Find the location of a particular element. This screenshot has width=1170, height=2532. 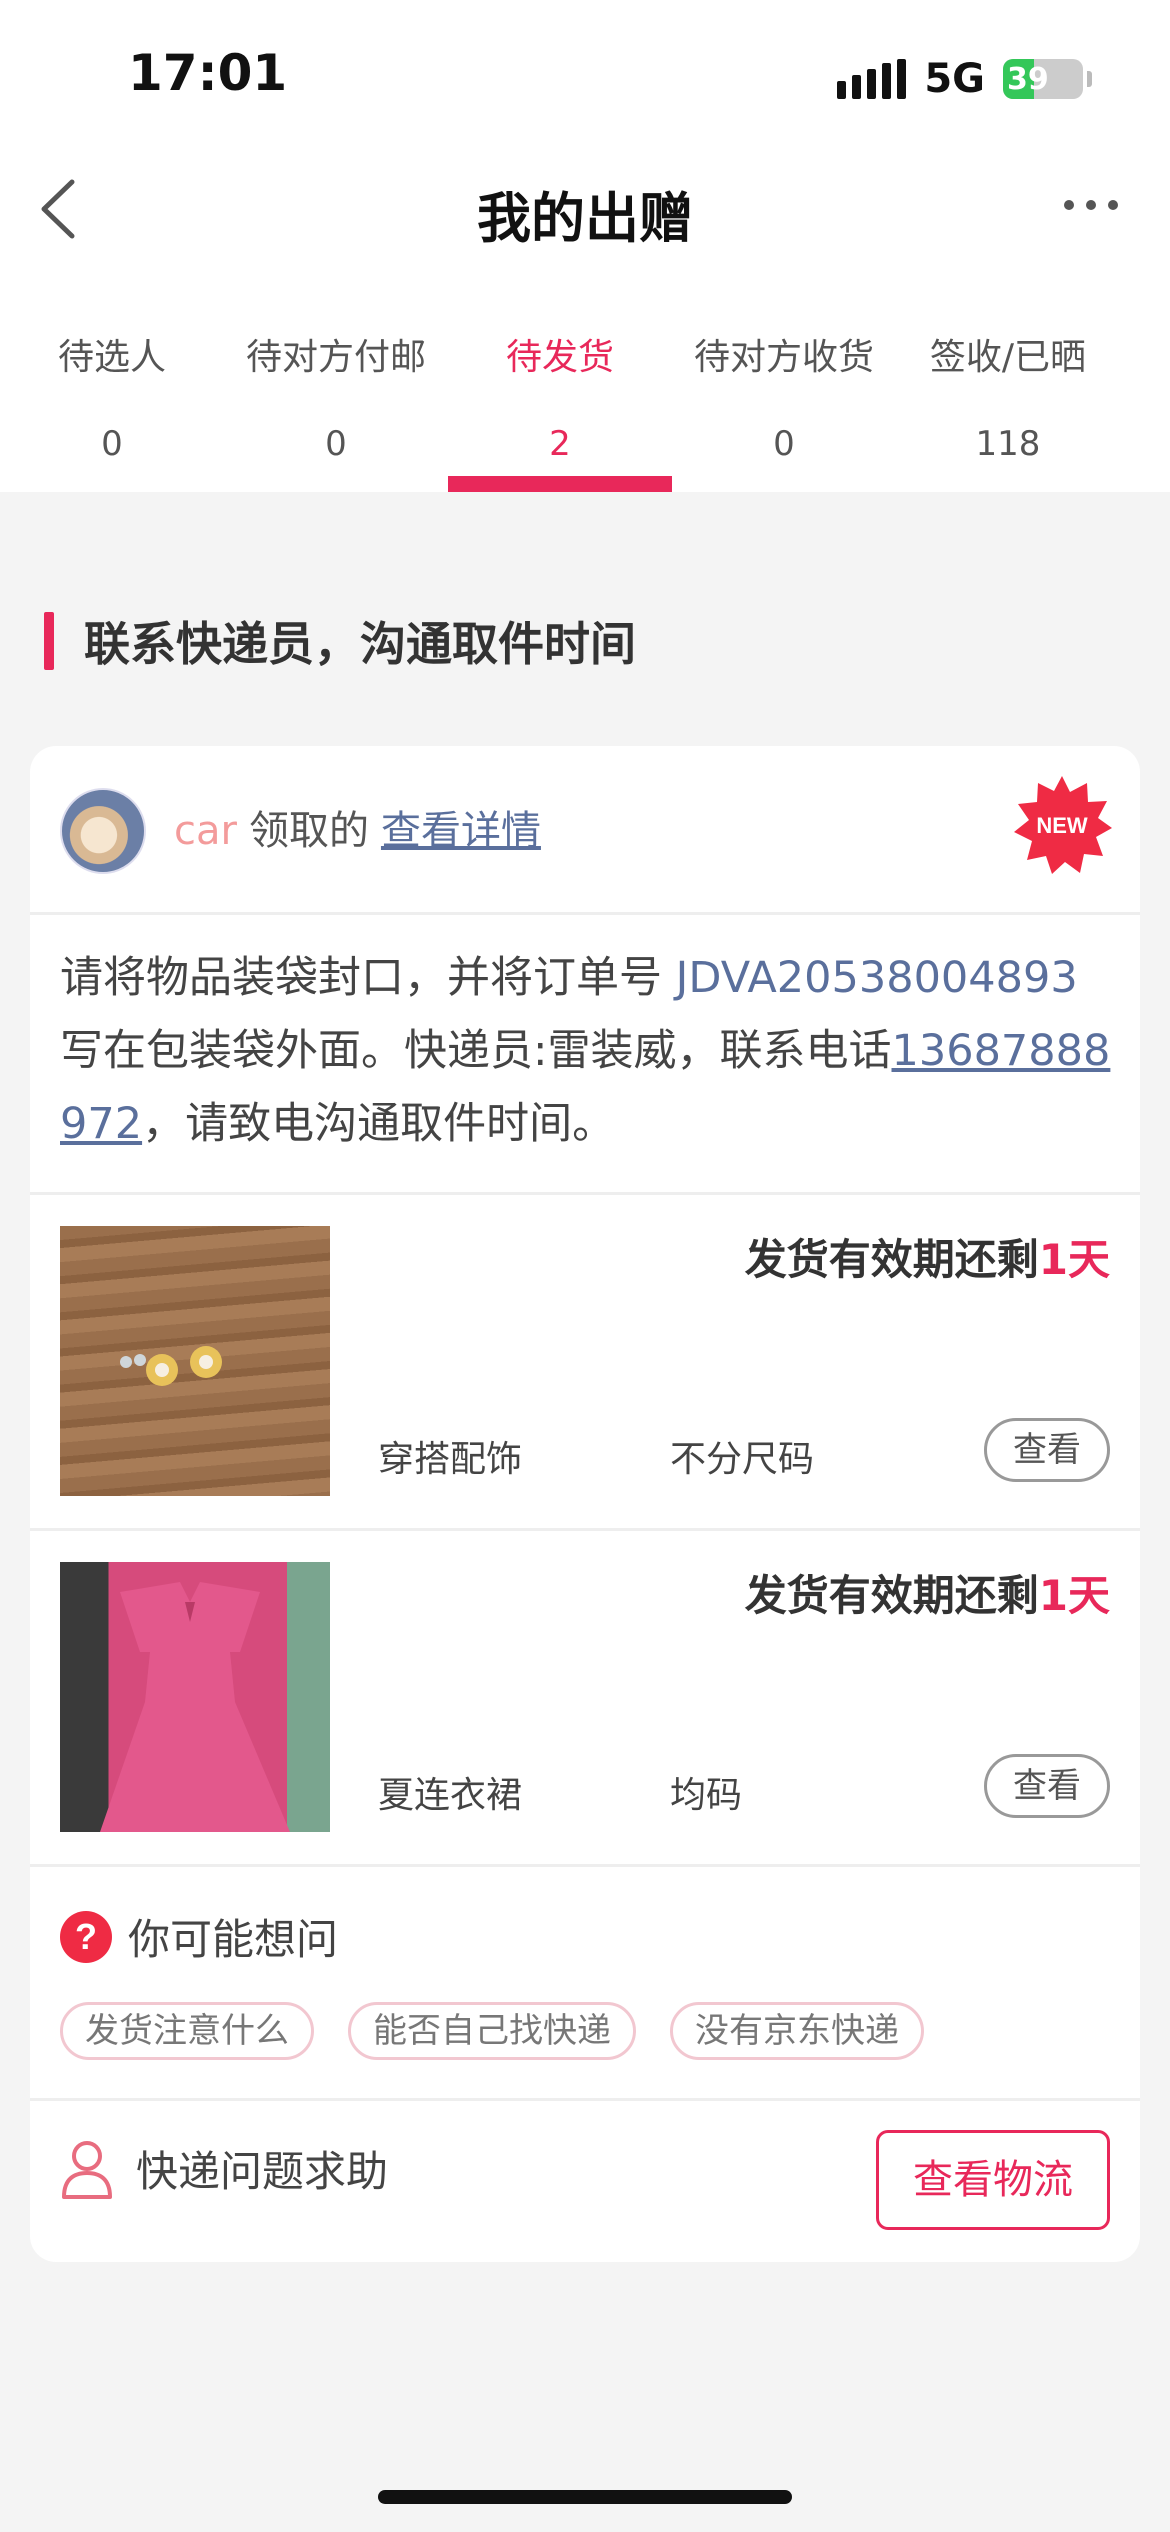

new-badge-icon: NEW is located at coordinates (1063, 825).